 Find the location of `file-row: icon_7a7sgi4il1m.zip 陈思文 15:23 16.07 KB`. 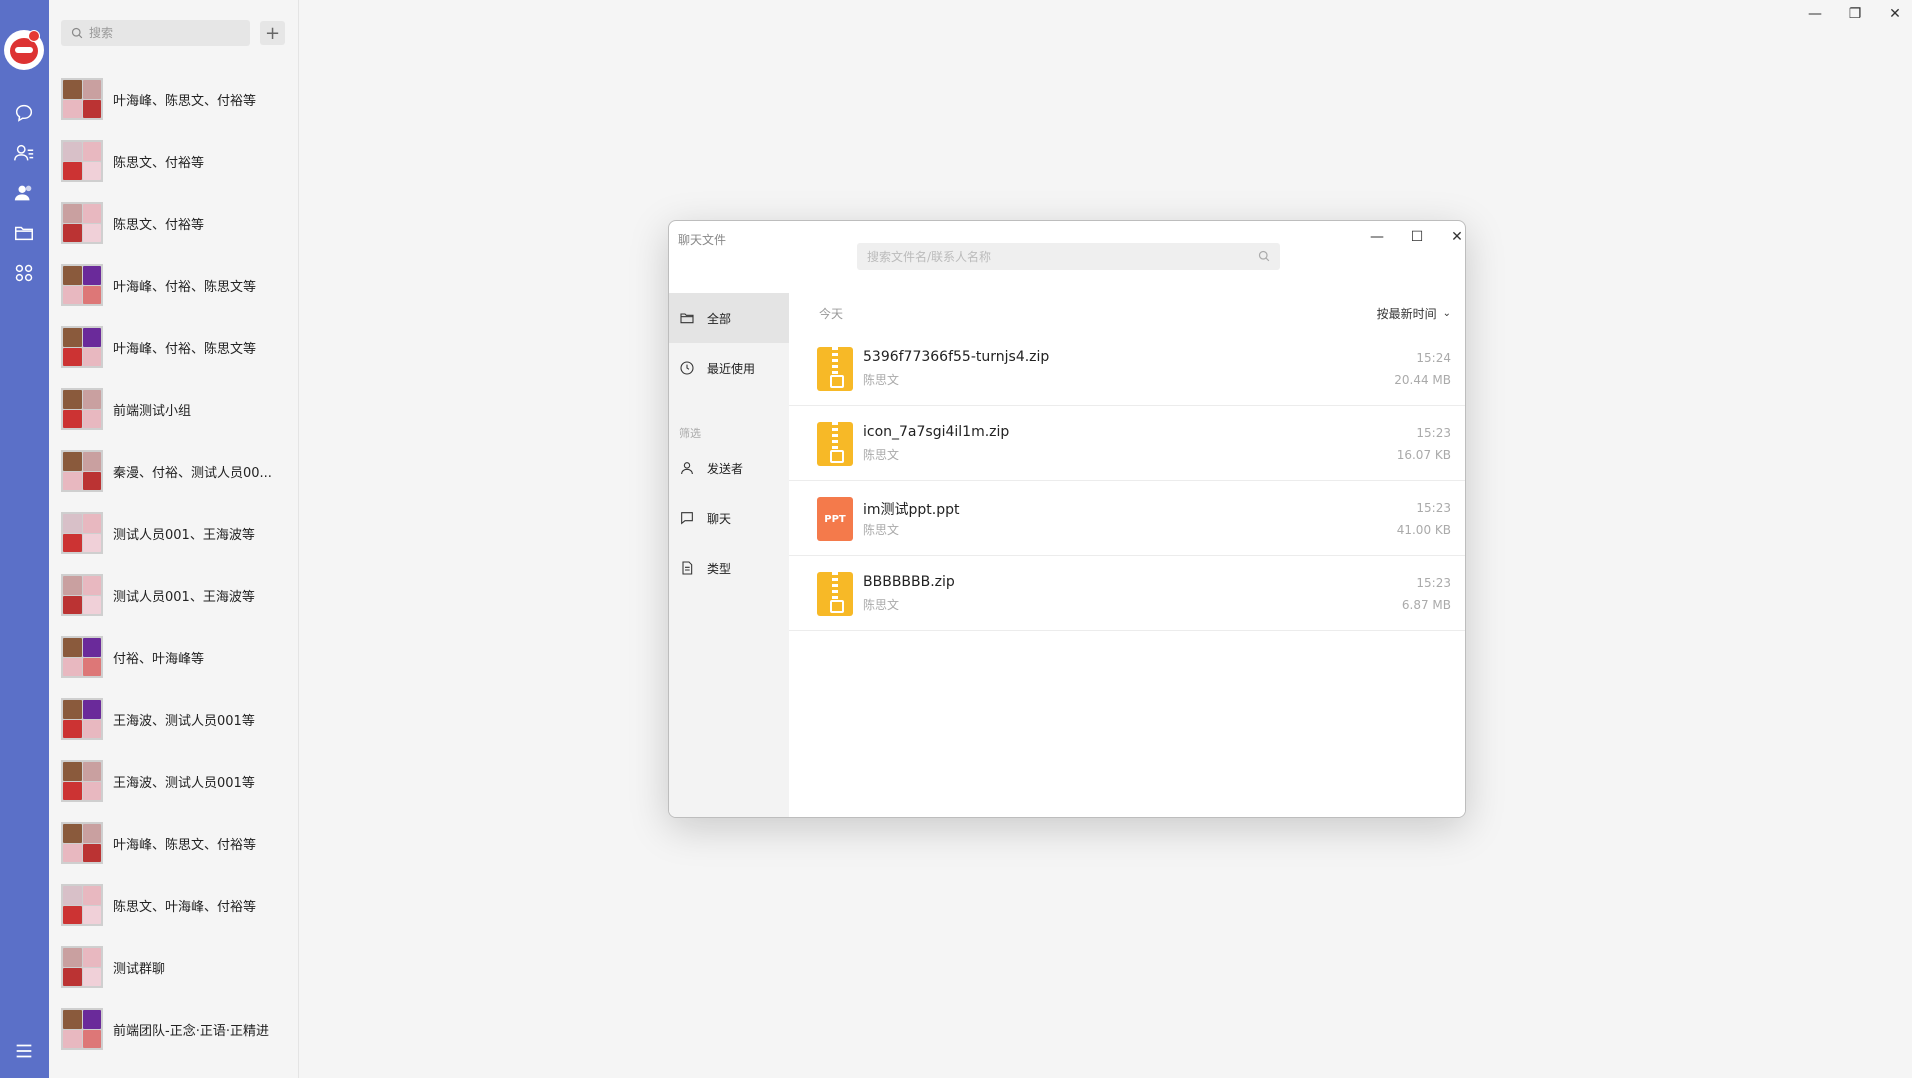

file-row: icon_7a7sgi4il1m.zip 陈思文 15:23 16.07 KB is located at coordinates (1127, 443).